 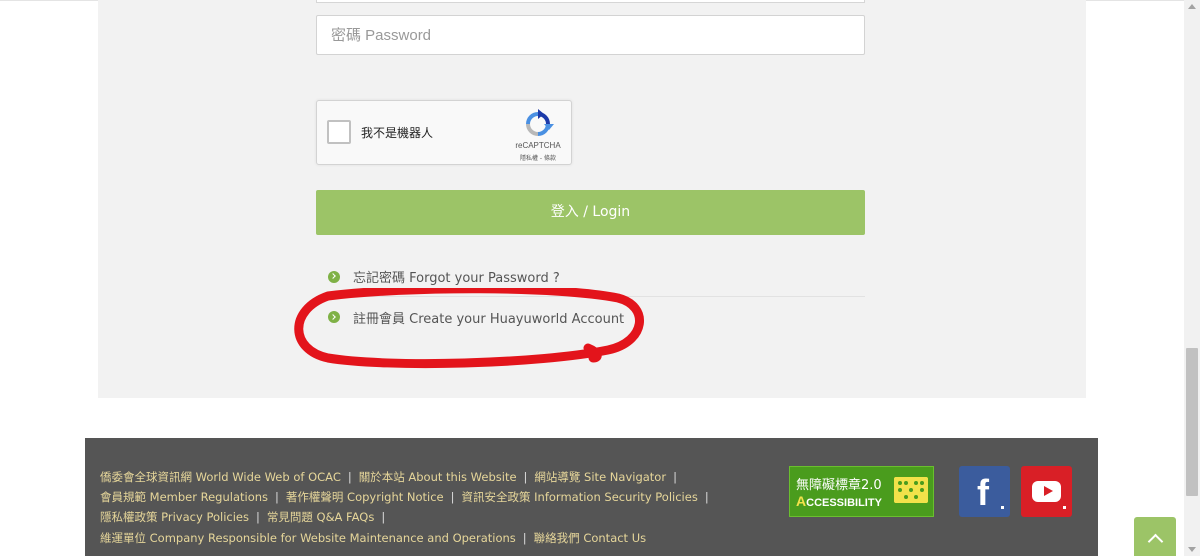 What do you see at coordinates (1192, 278) in the screenshot?
I see `scrollbar` at bounding box center [1192, 278].